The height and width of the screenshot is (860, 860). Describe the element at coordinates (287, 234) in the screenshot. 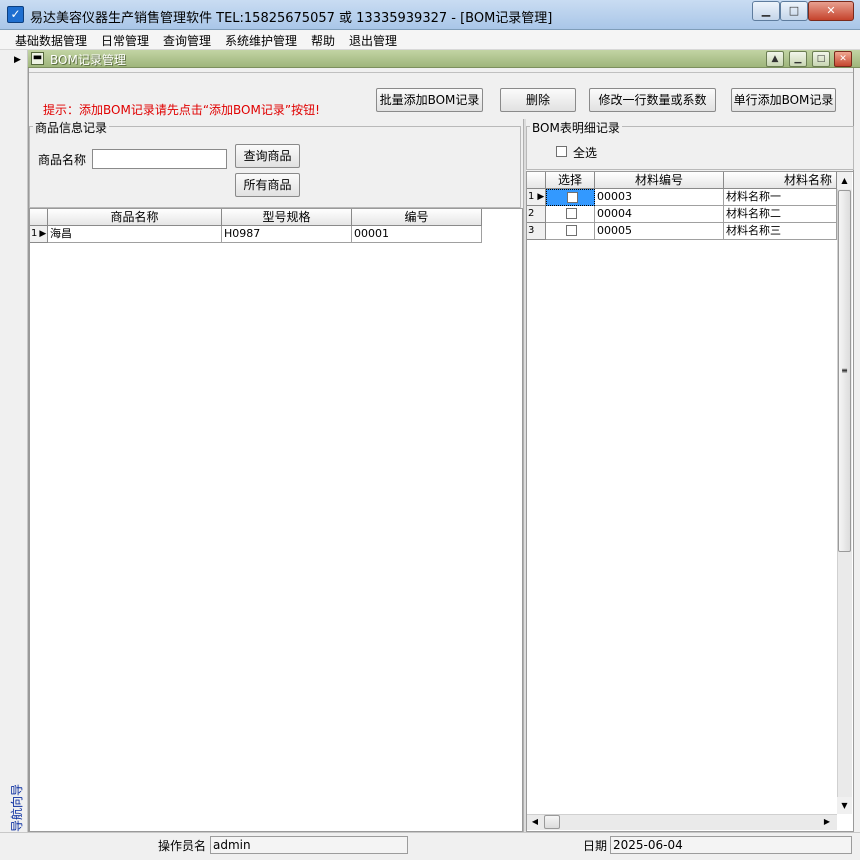

I see `goods-cell-spec: H0987` at that location.